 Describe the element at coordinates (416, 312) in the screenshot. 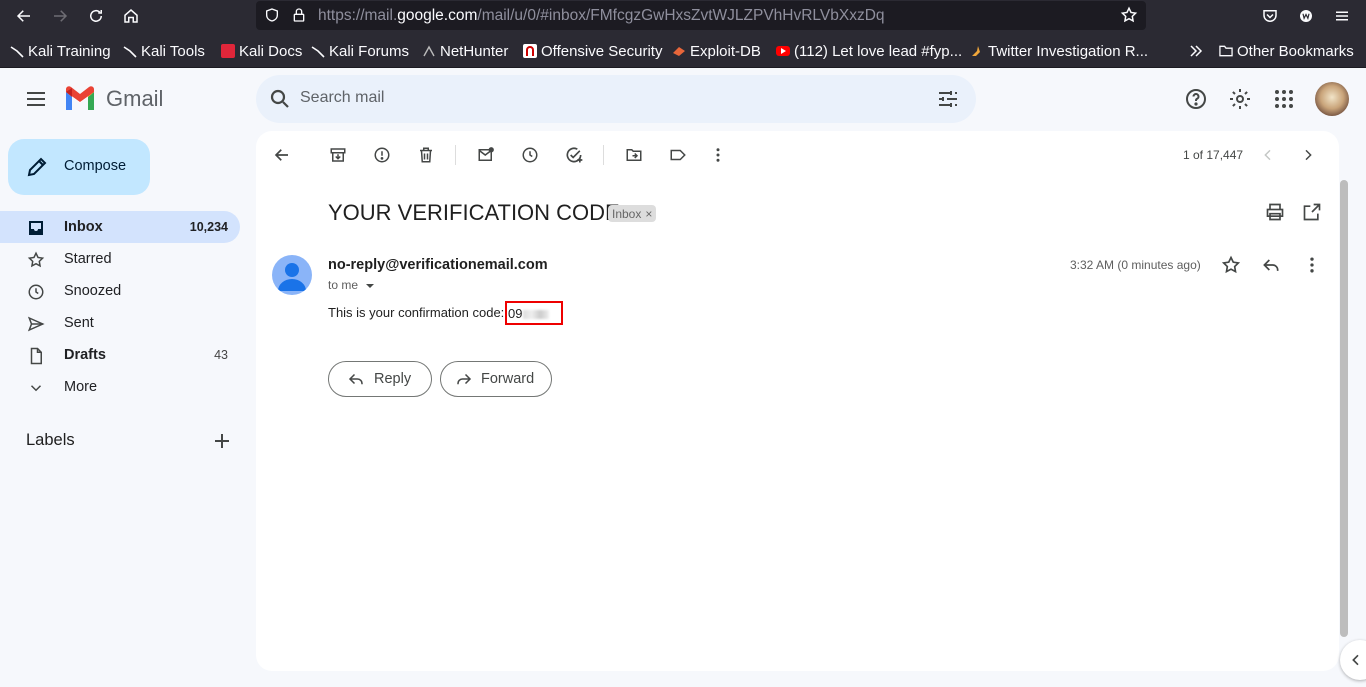

I see `message-body: This is your confirmation code:` at that location.